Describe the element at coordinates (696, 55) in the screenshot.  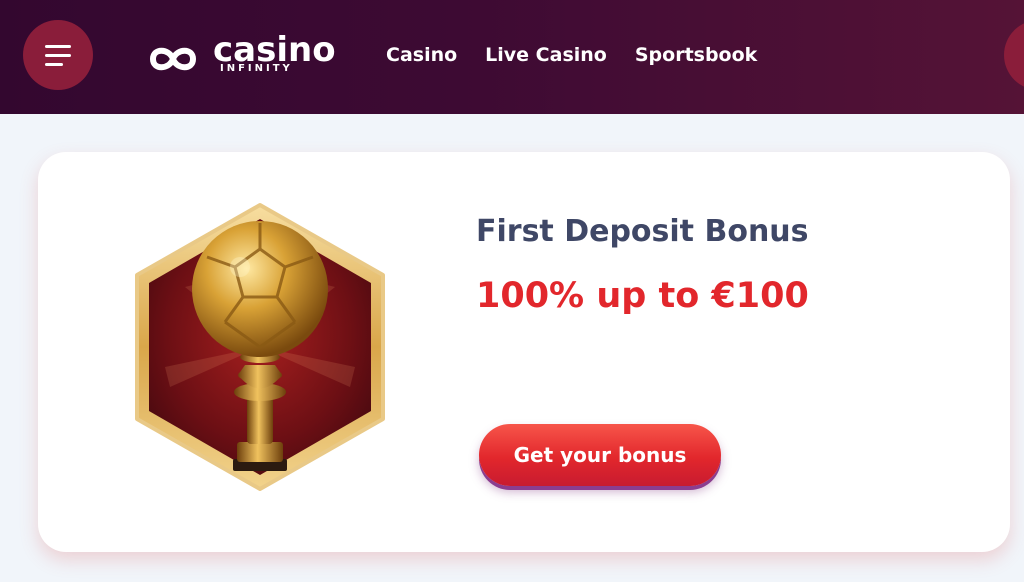
I see `nav-sportsbook: Sportsbook` at that location.